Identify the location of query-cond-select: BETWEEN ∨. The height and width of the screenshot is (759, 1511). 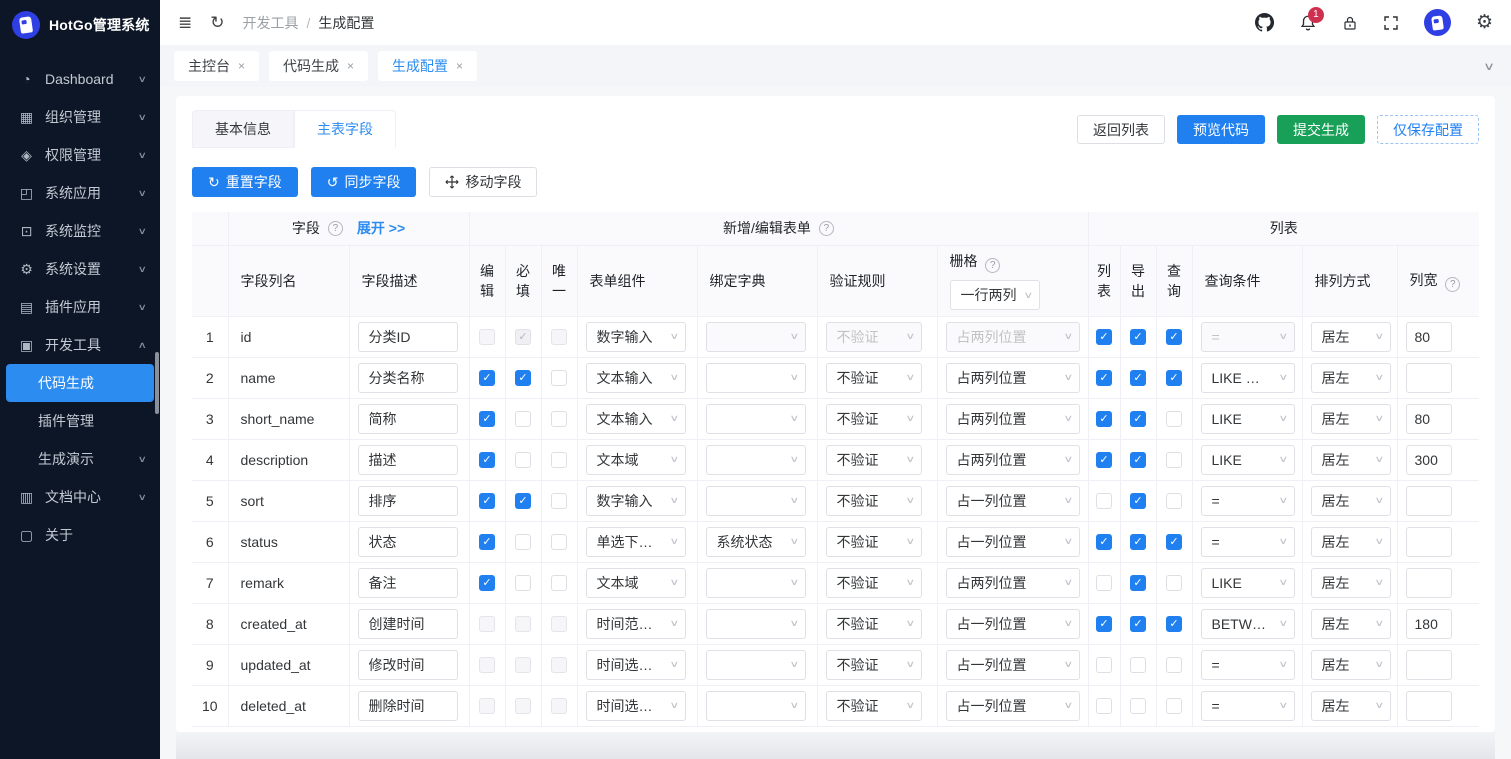
(1247, 623).